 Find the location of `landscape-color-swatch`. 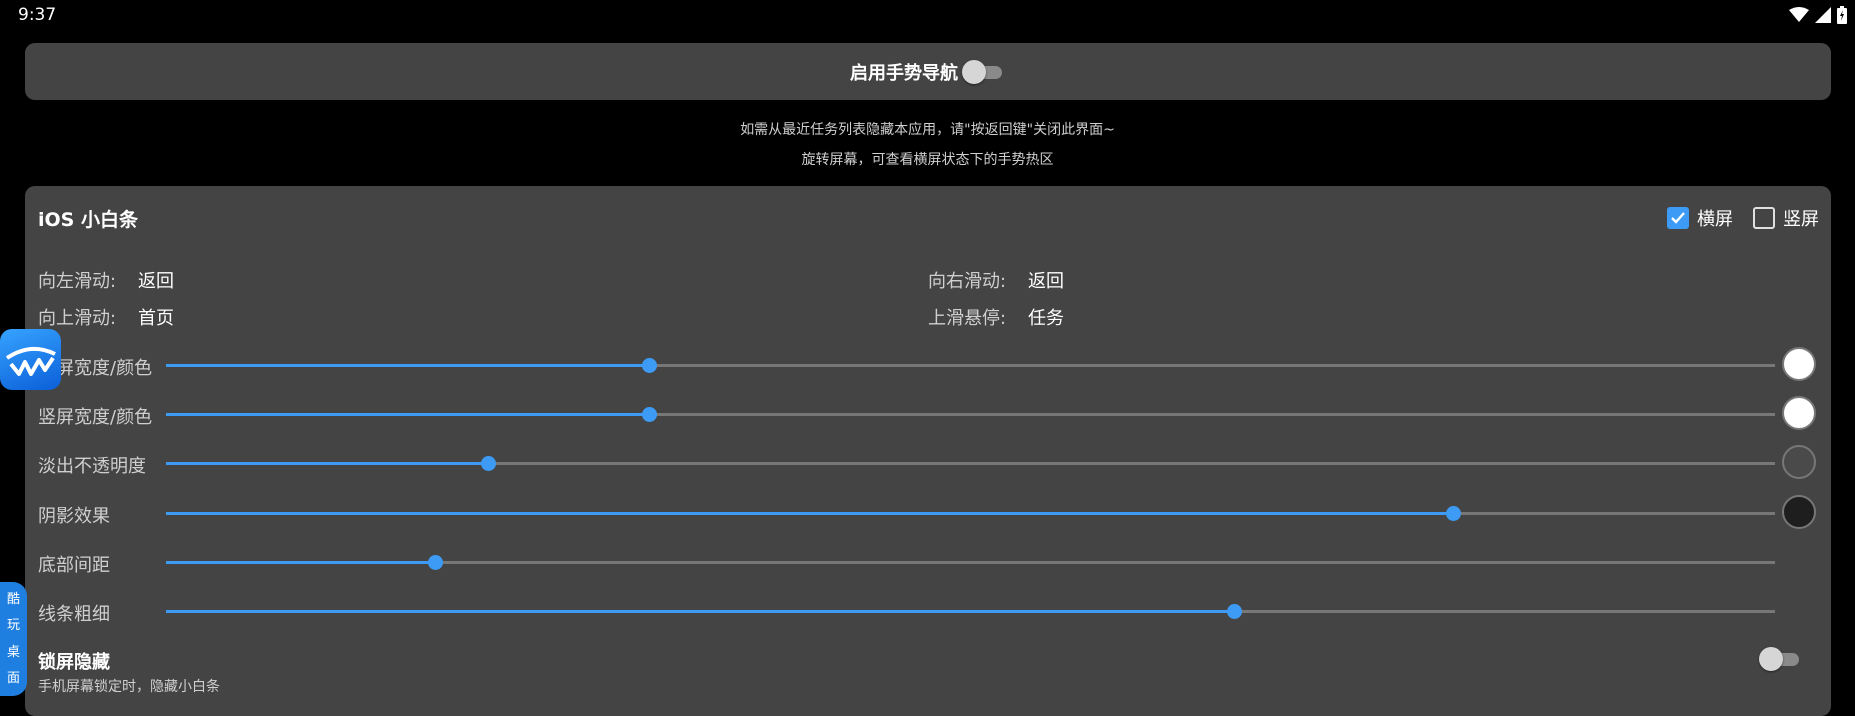

landscape-color-swatch is located at coordinates (1799, 364).